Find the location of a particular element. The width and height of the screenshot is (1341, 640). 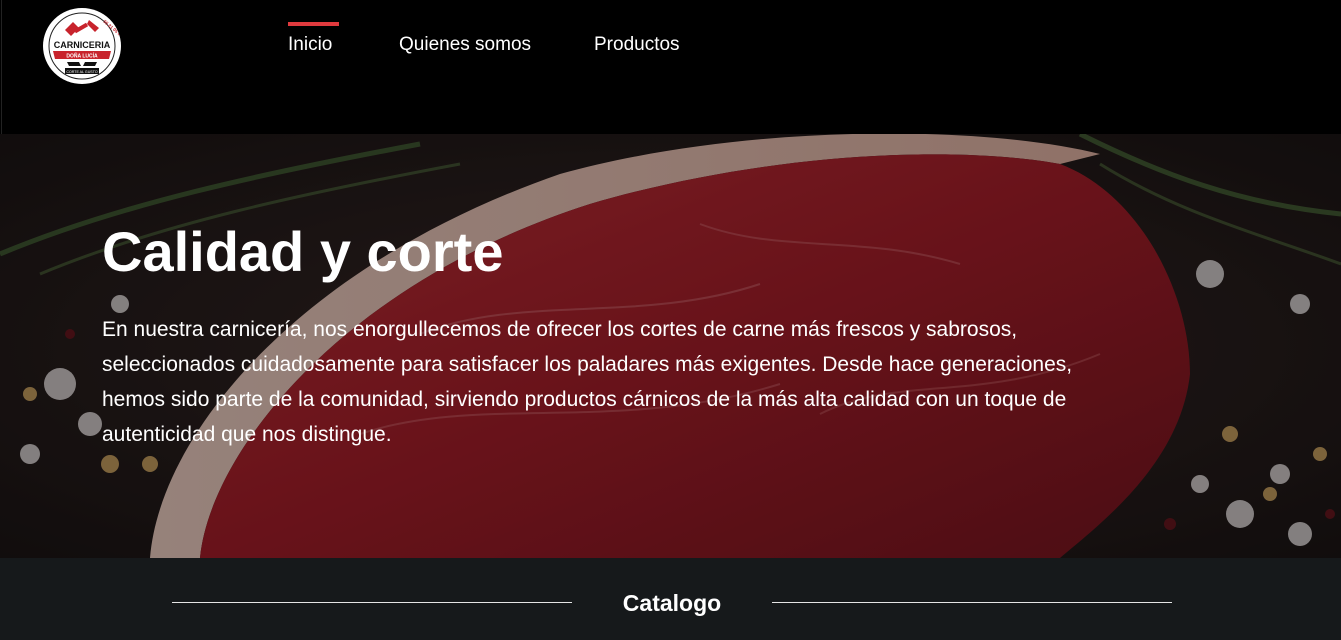

main-nav: Inicio Quienes somos Productos is located at coordinates (501, 40).